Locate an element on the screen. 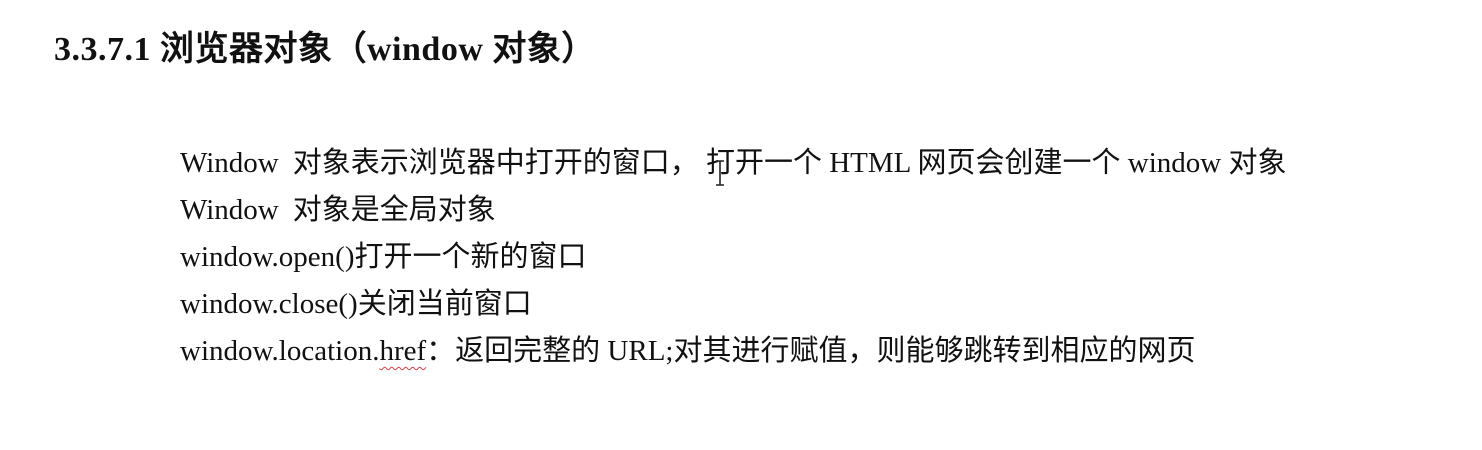 This screenshot has width=1482, height=450. text-line-2-word: Window is located at coordinates (229, 210).